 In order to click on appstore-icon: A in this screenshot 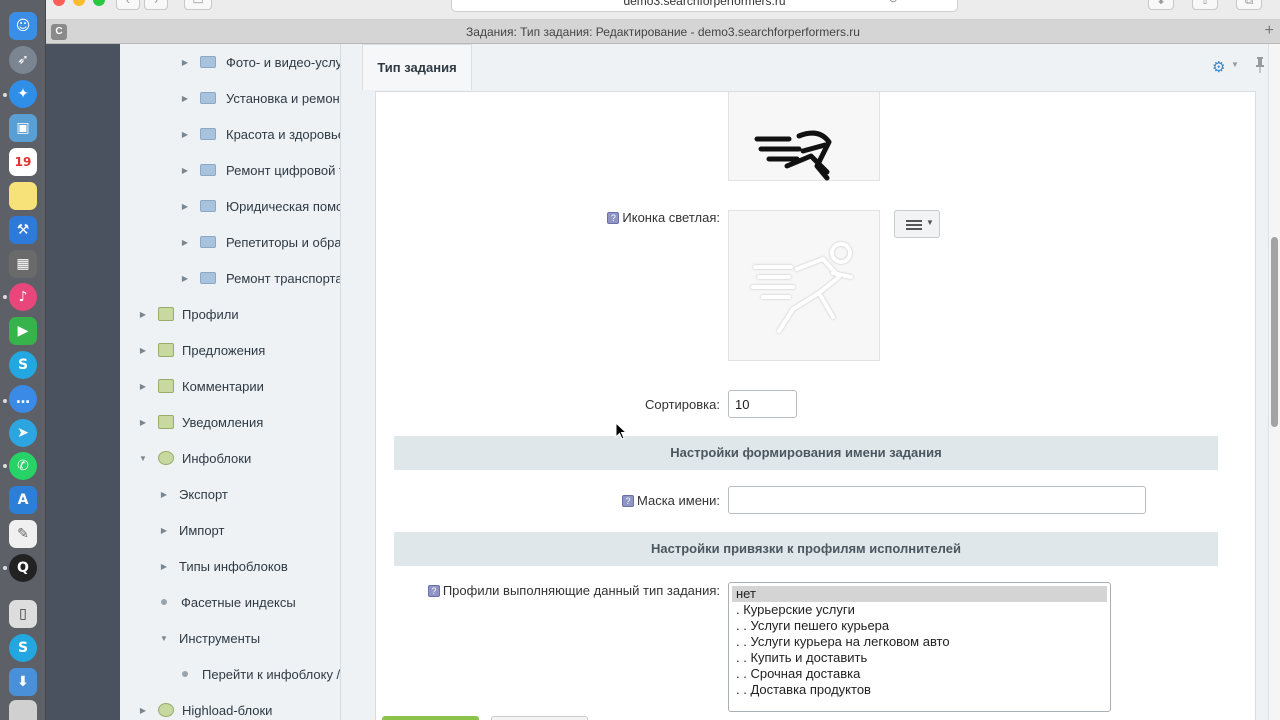, I will do `click(23, 500)`.